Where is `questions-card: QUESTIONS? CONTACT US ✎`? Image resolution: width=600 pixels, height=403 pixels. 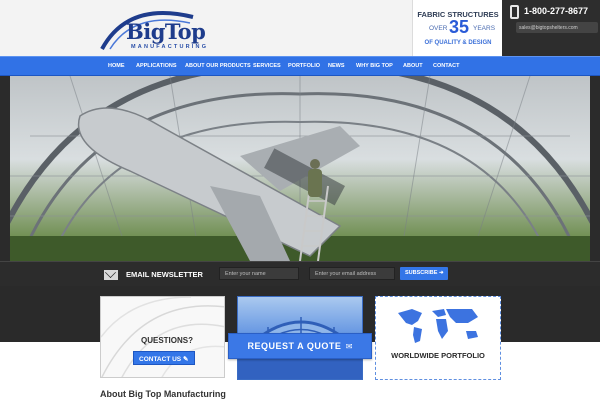 questions-card: QUESTIONS? CONTACT US ✎ is located at coordinates (162, 337).